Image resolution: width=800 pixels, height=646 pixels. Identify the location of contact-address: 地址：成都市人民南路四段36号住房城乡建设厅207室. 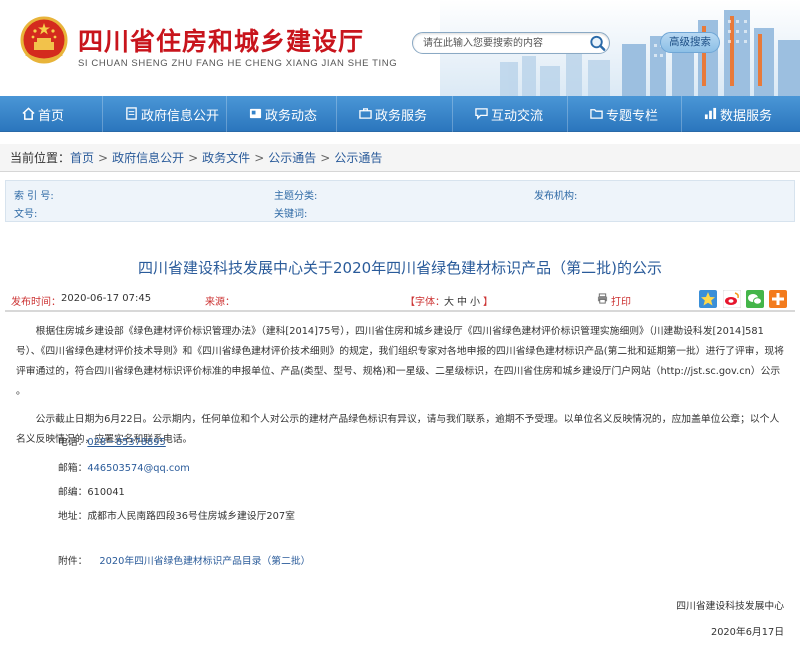
(176, 515).